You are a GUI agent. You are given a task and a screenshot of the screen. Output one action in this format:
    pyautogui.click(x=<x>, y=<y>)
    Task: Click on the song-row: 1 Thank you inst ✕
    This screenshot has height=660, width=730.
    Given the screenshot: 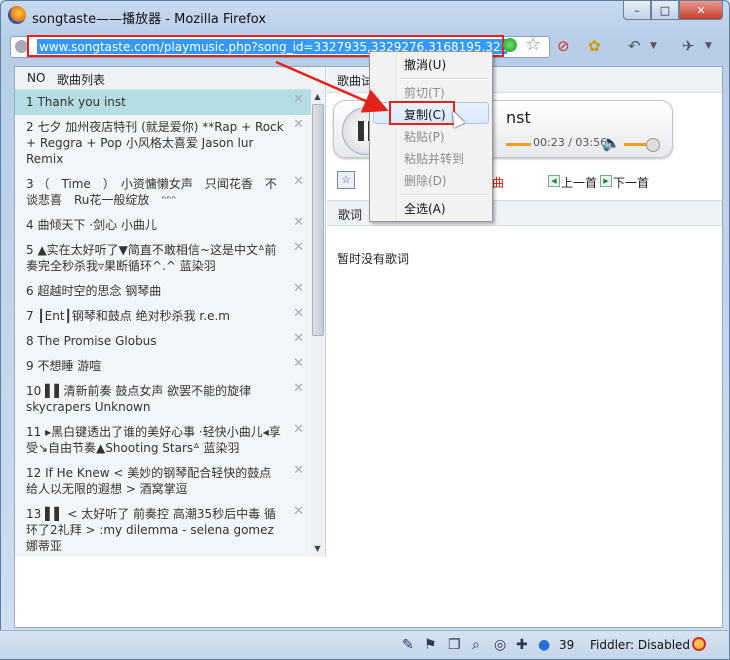 What is the action you would take?
    pyautogui.click(x=163, y=102)
    